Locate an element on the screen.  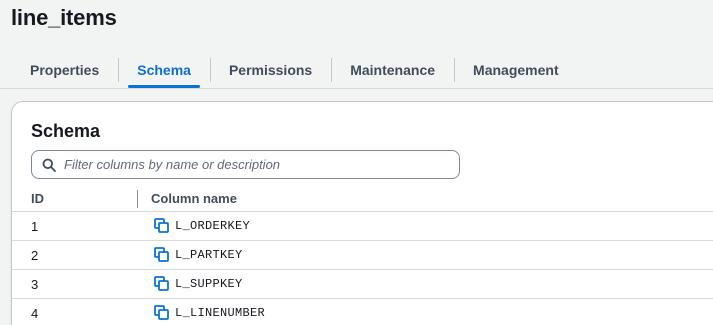
filter-input is located at coordinates (261, 164).